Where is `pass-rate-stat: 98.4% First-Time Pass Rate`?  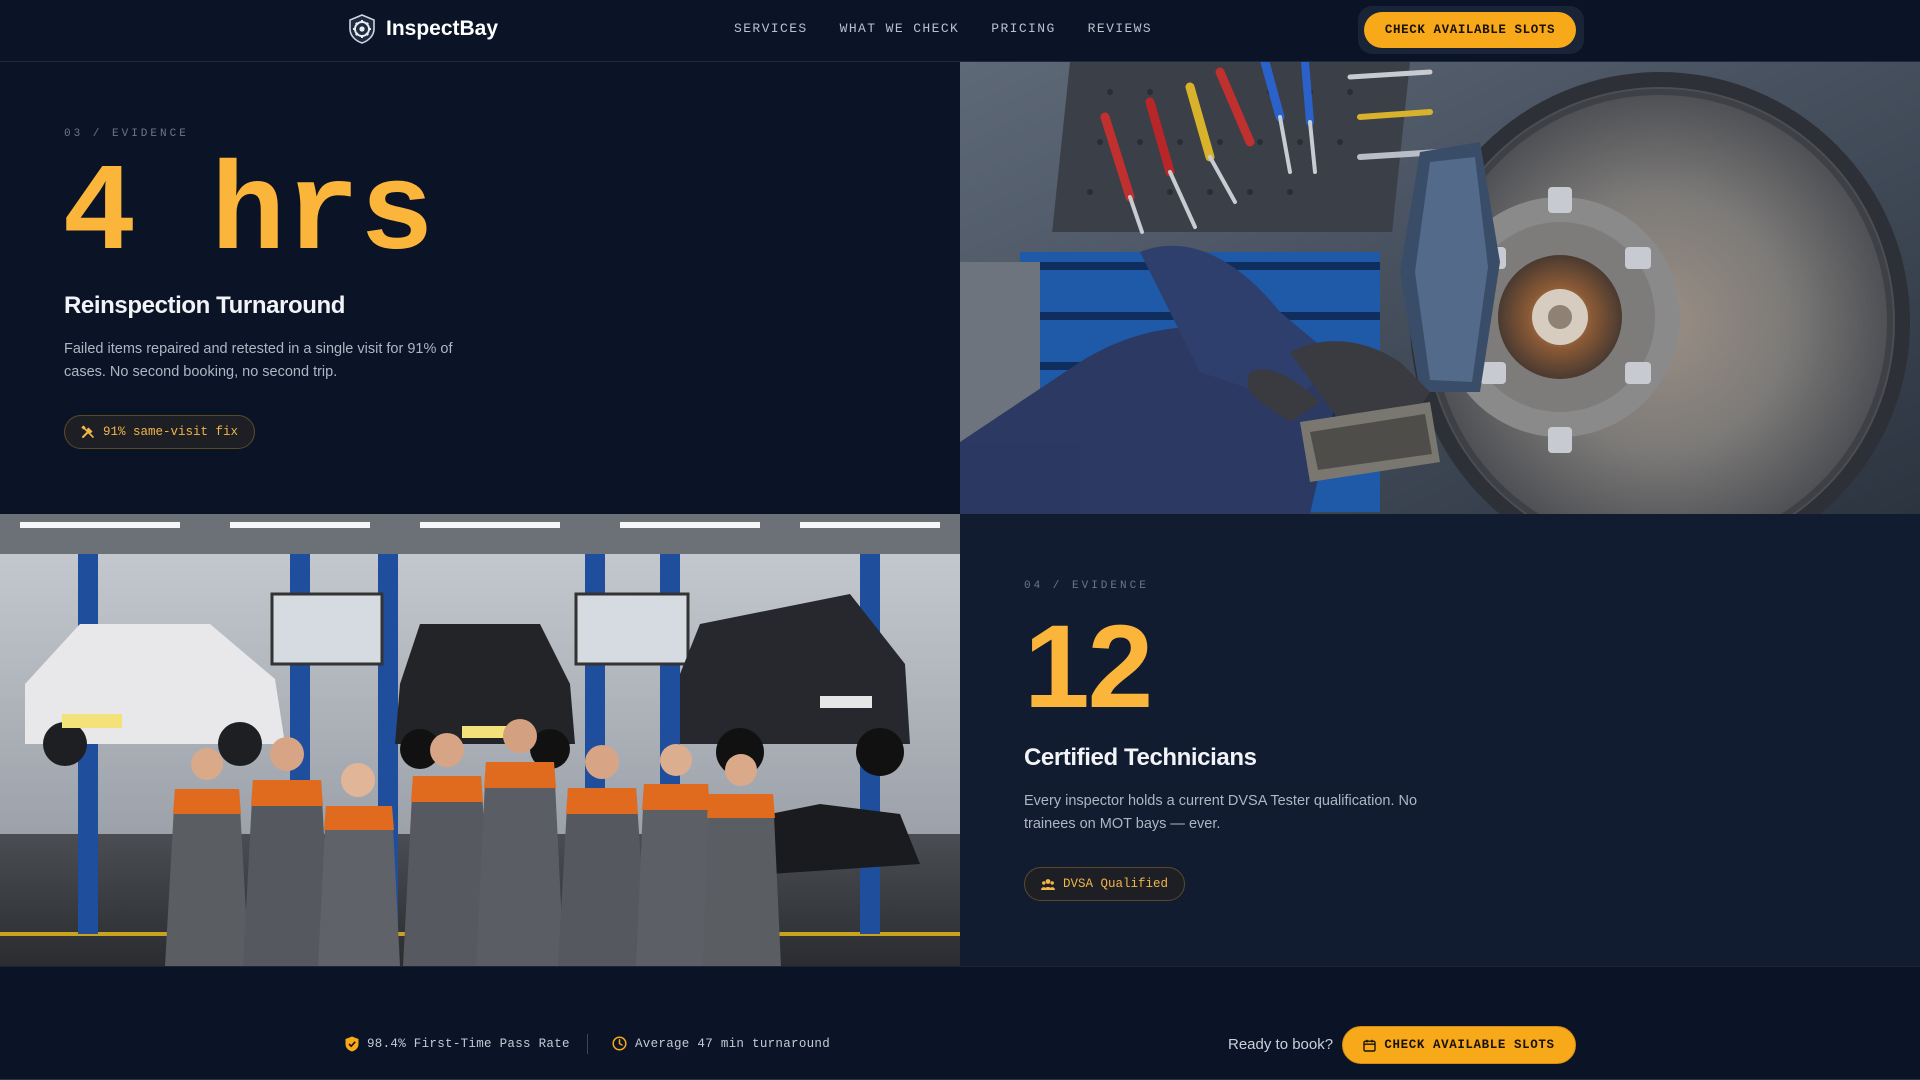 pass-rate-stat: 98.4% First-Time Pass Rate is located at coordinates (457, 1044).